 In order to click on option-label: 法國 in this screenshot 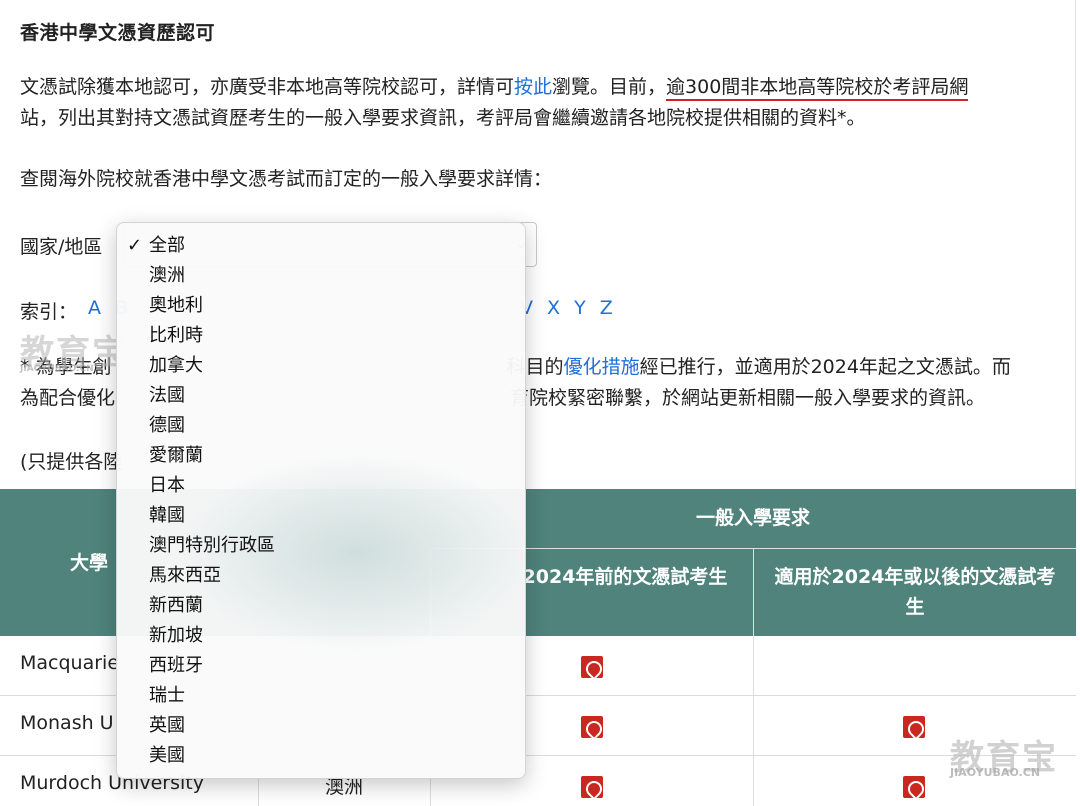, I will do `click(167, 395)`.